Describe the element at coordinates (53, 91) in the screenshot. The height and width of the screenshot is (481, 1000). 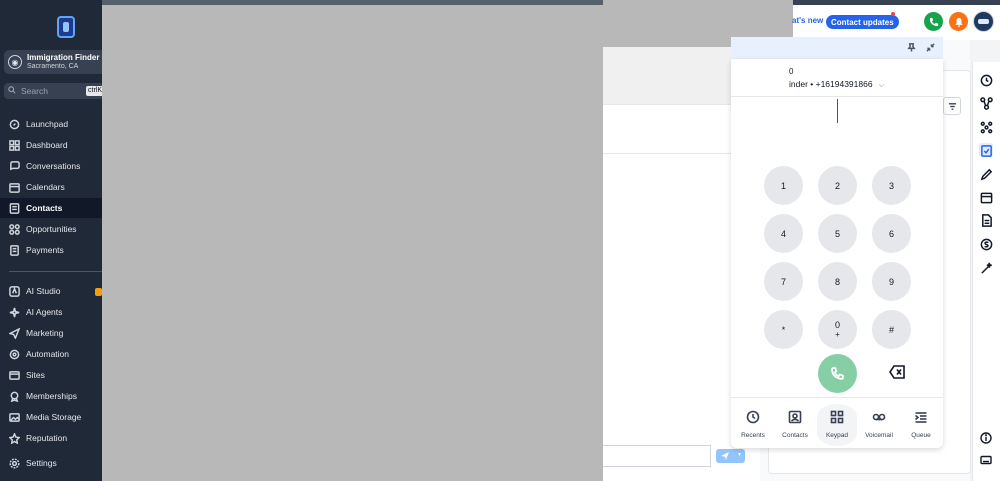
I see `search-input: Search ctrlK` at that location.